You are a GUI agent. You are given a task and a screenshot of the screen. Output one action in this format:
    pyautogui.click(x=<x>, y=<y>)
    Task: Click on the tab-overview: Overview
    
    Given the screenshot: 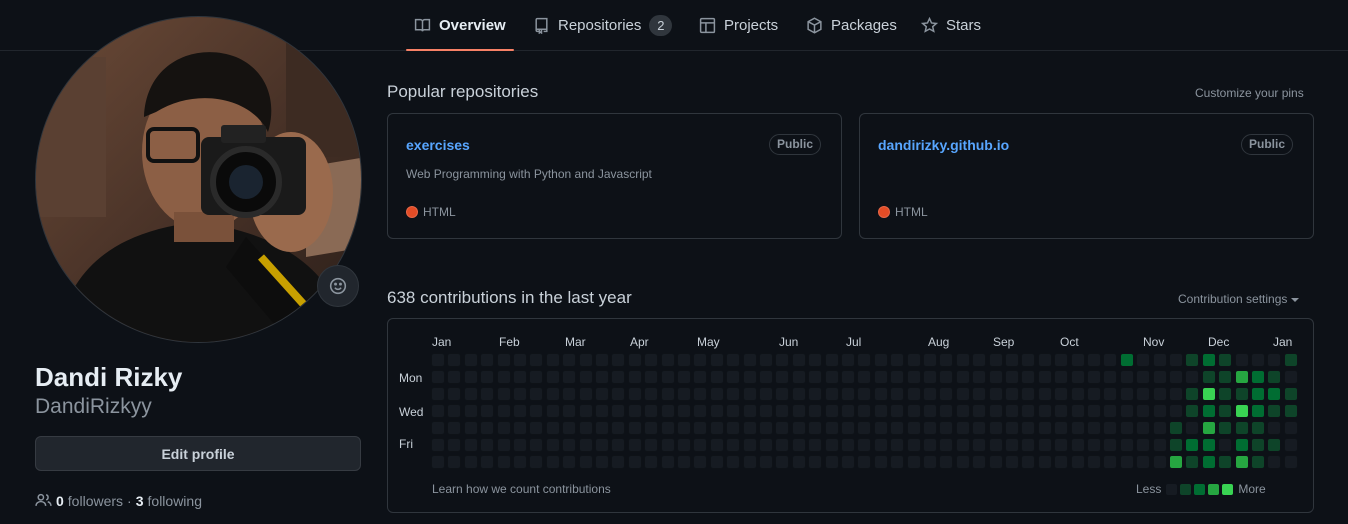 What is the action you would take?
    pyautogui.click(x=460, y=25)
    